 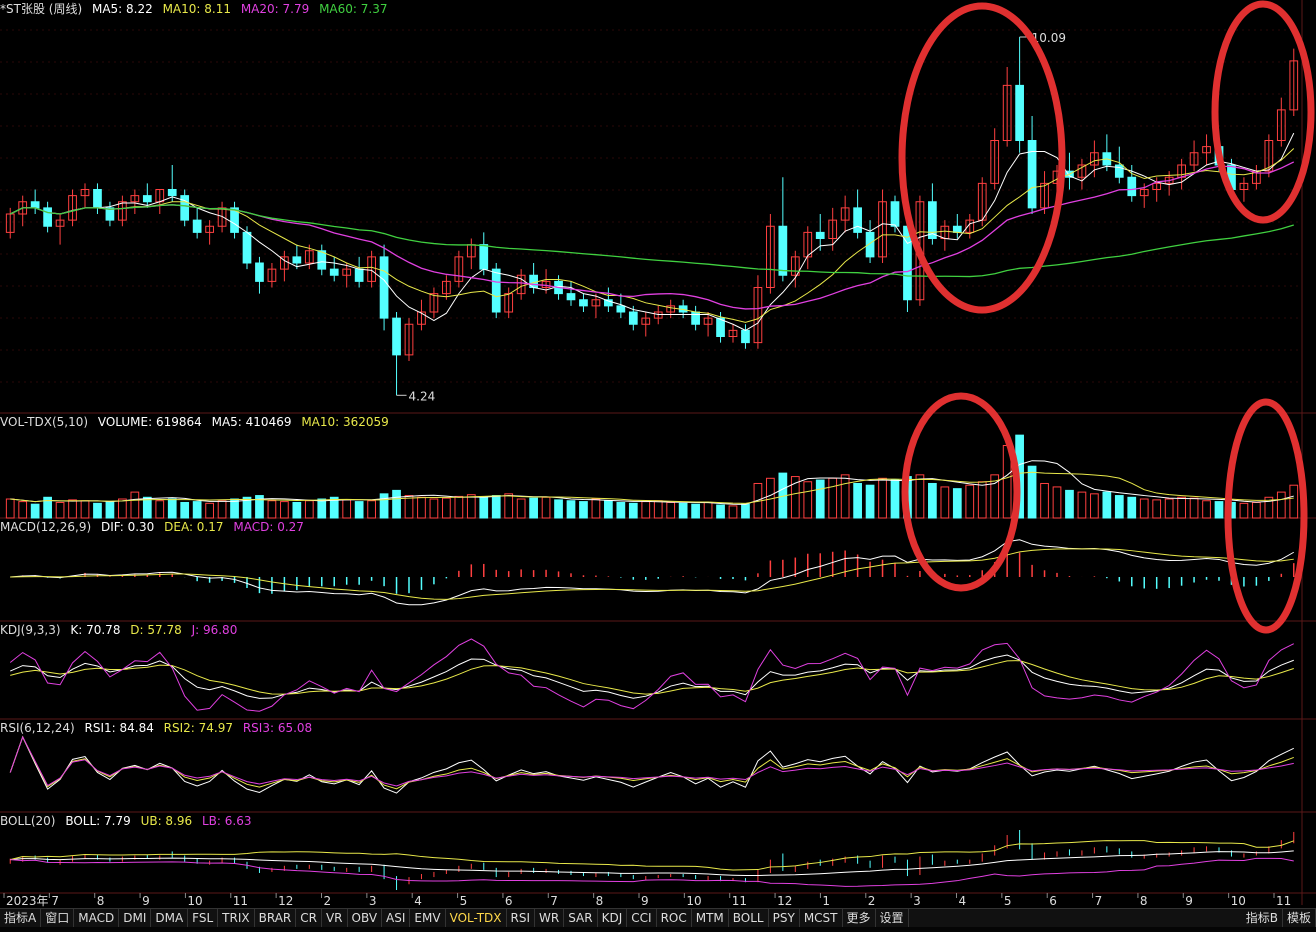 I want to click on indicator-tab-20: MTM, so click(x=710, y=918).